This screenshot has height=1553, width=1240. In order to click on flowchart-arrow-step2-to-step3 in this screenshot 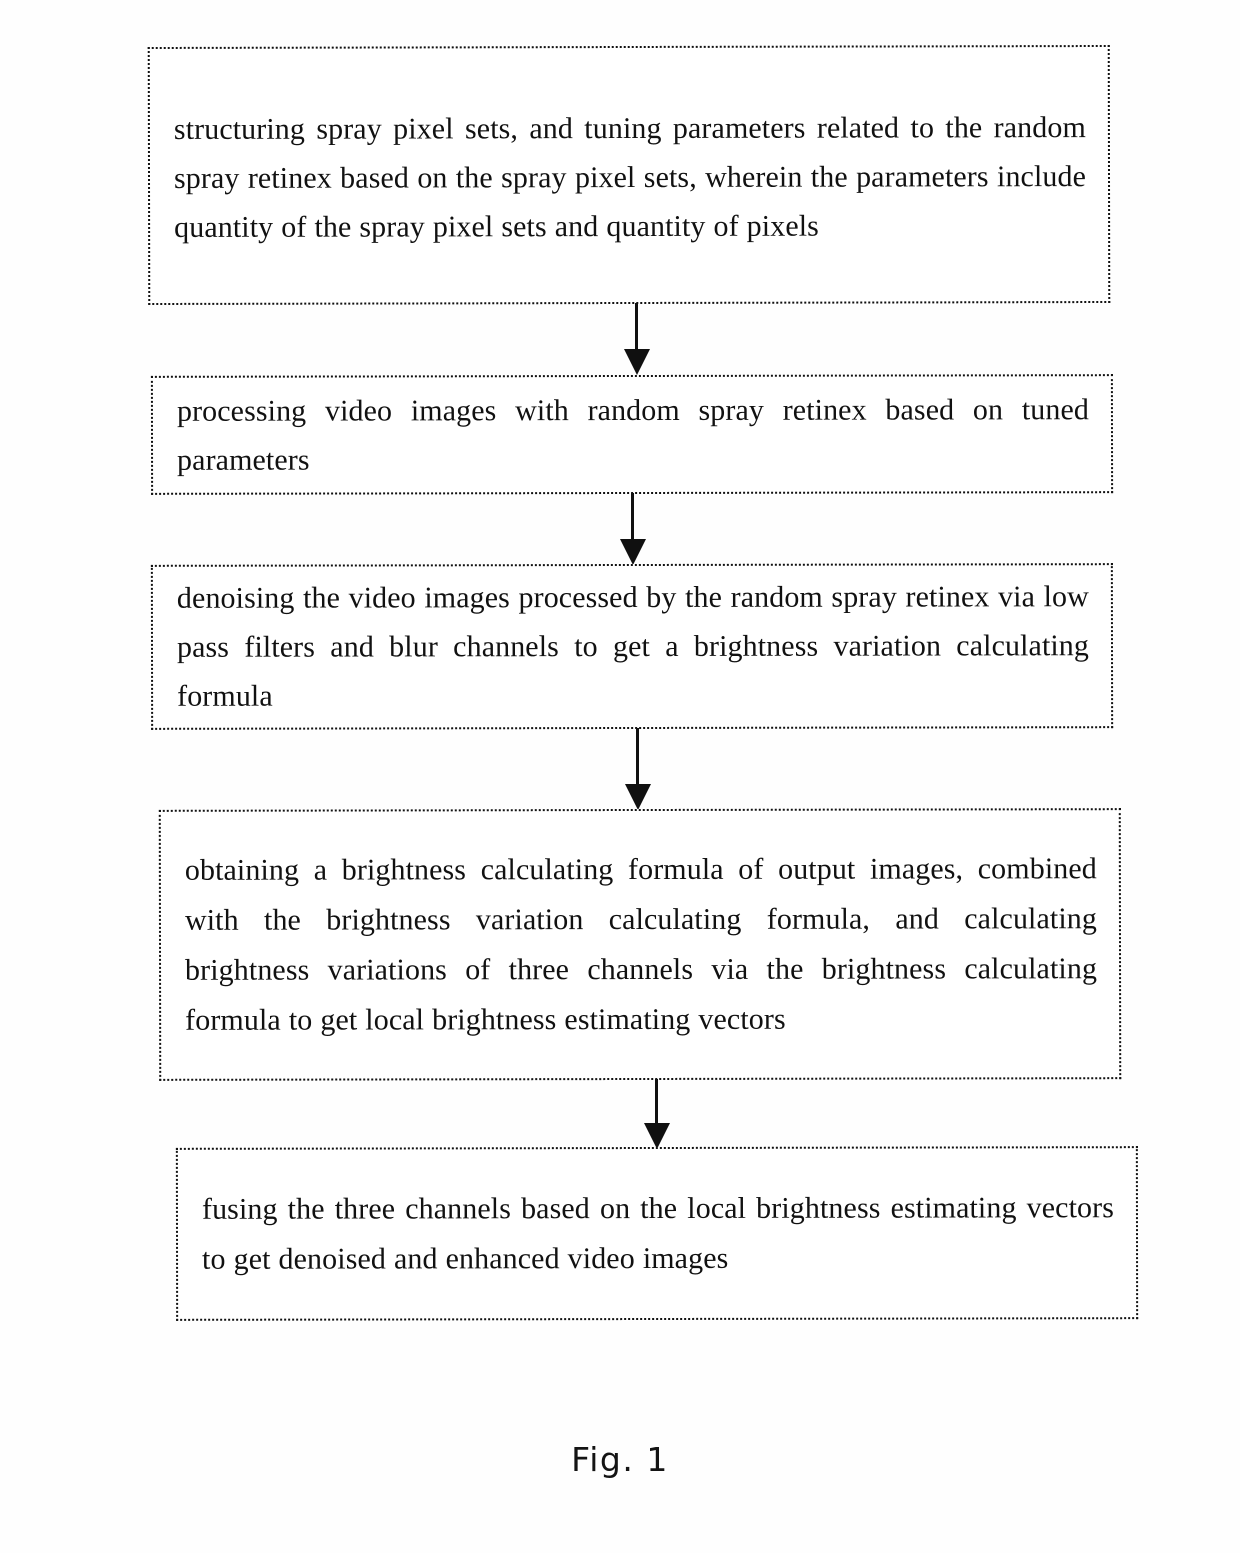, I will do `click(633, 529)`.